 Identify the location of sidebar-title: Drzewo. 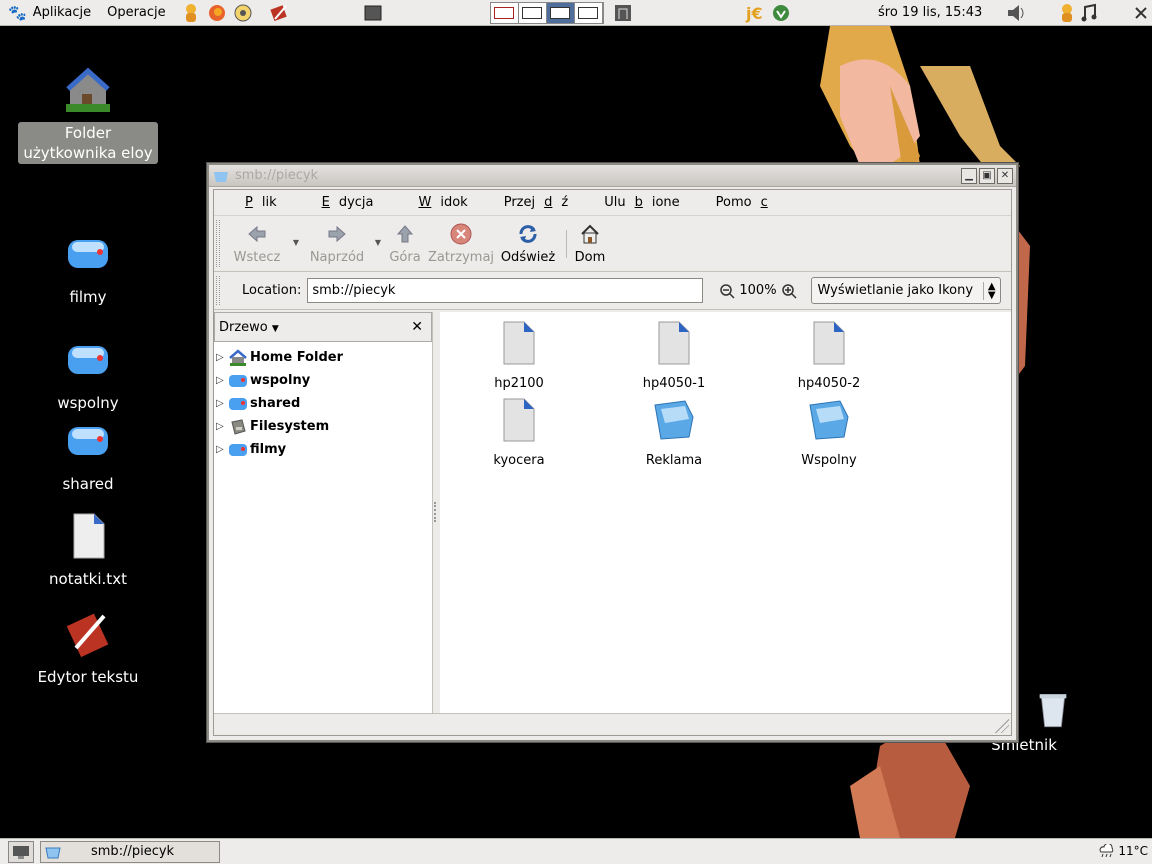
(243, 327).